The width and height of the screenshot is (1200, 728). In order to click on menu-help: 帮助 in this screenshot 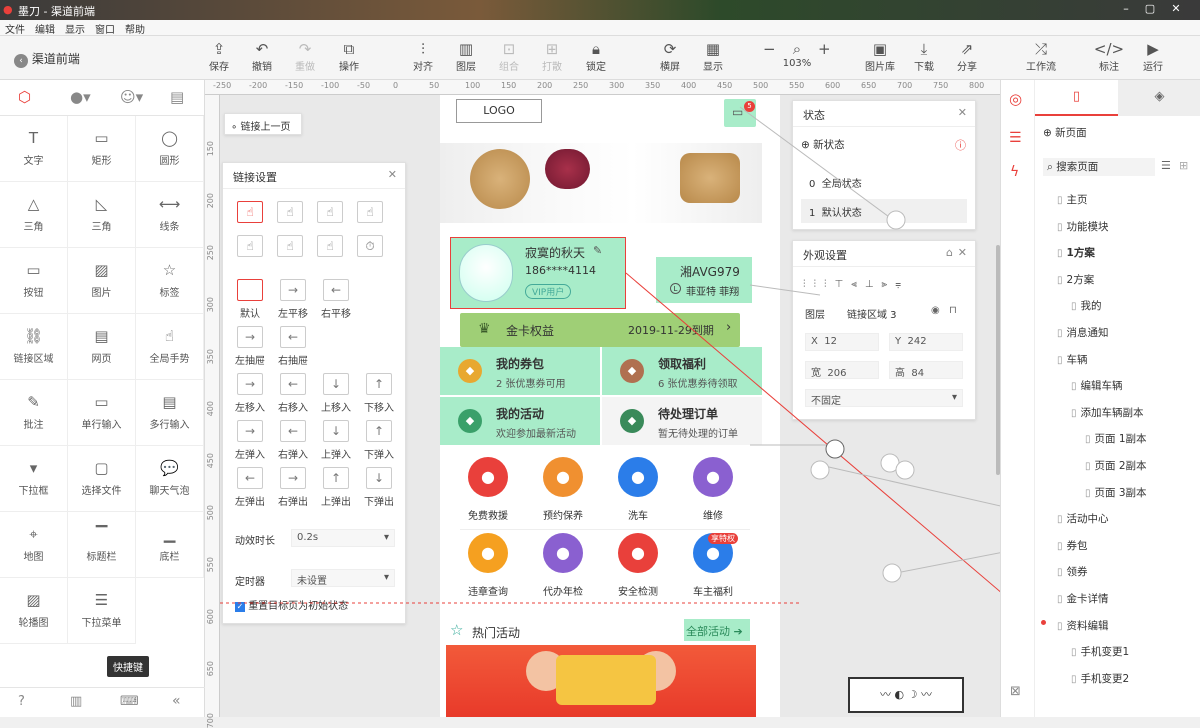, I will do `click(135, 28)`.